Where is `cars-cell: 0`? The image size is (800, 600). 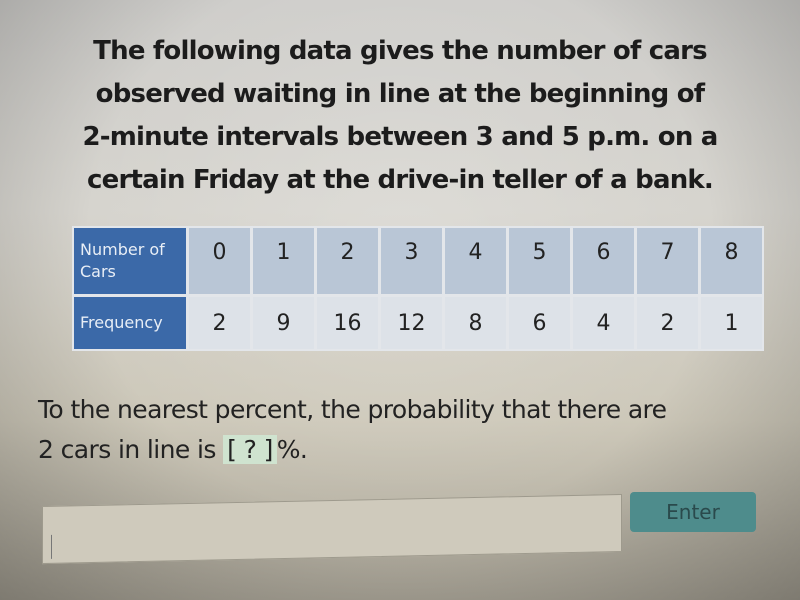
cars-cell: 0 is located at coordinates (219, 261).